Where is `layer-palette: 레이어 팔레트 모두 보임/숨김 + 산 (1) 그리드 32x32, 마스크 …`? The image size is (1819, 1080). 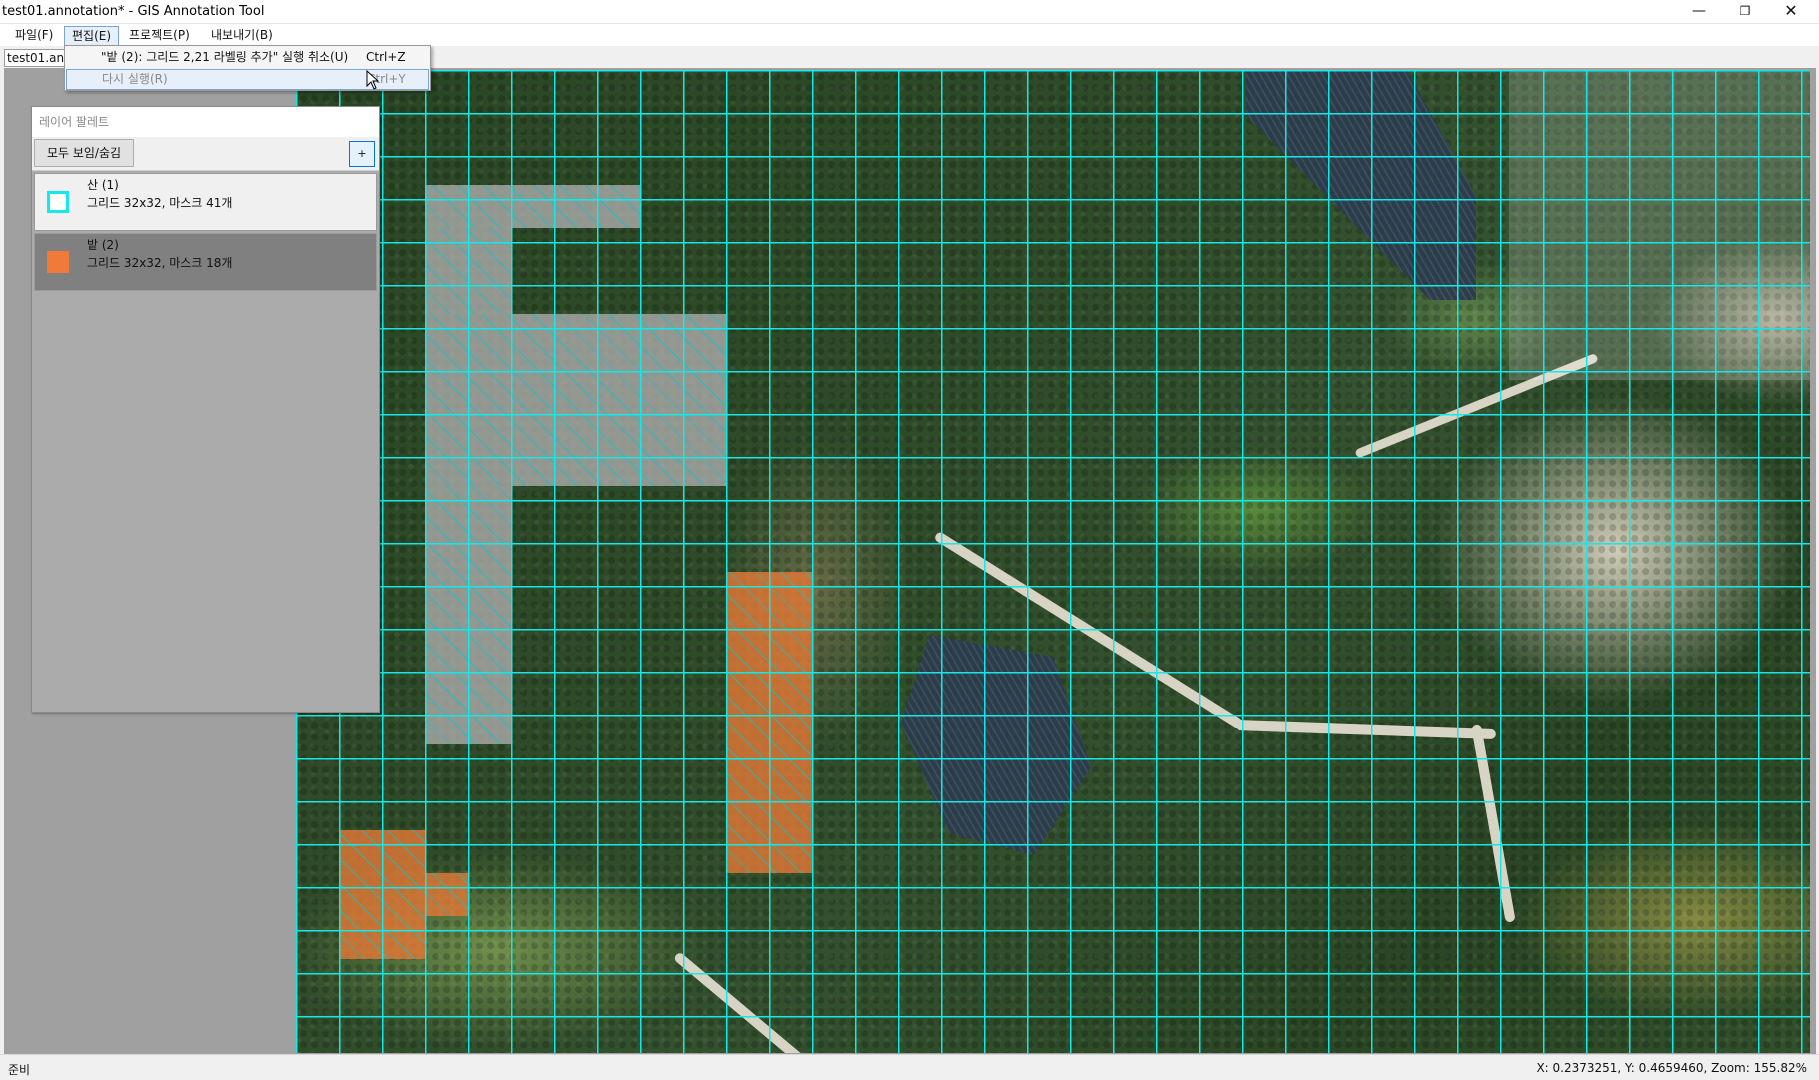 layer-palette: 레이어 팔레트 모두 보임/숨김 + 산 (1) 그리드 32x32, 마스크 … is located at coordinates (205, 409).